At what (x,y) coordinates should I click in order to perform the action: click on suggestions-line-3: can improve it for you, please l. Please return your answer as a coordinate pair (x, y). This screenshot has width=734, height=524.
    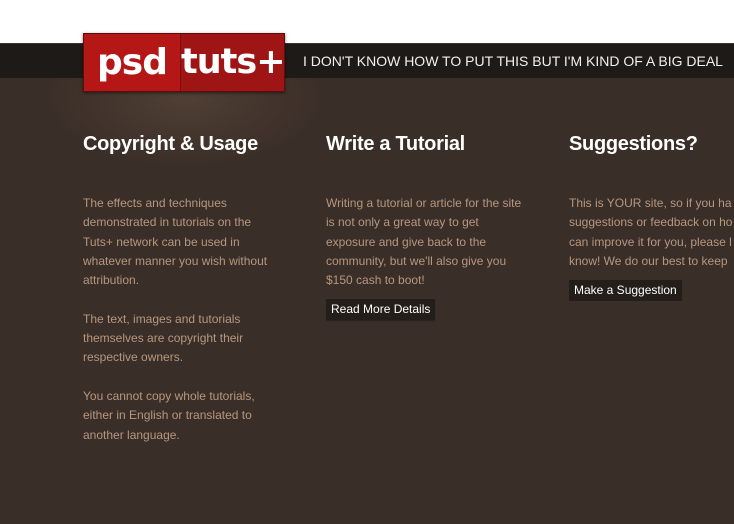
    Looking at the image, I should click on (650, 241).